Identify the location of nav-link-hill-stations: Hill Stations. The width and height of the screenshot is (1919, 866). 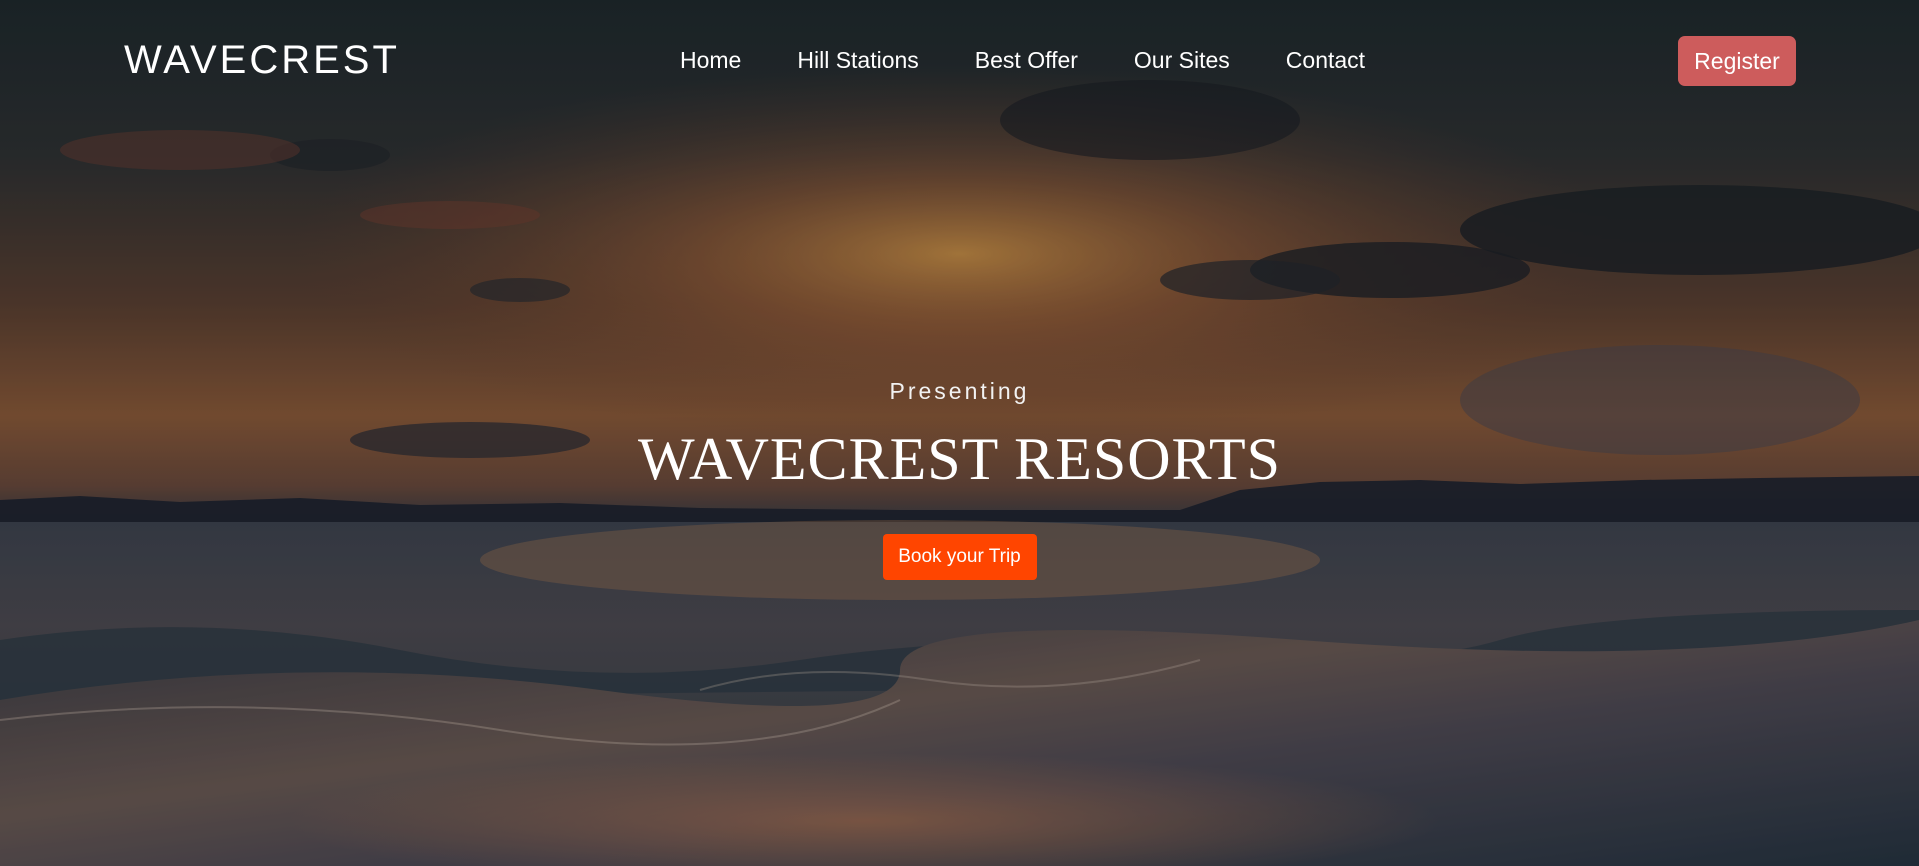
(857, 60).